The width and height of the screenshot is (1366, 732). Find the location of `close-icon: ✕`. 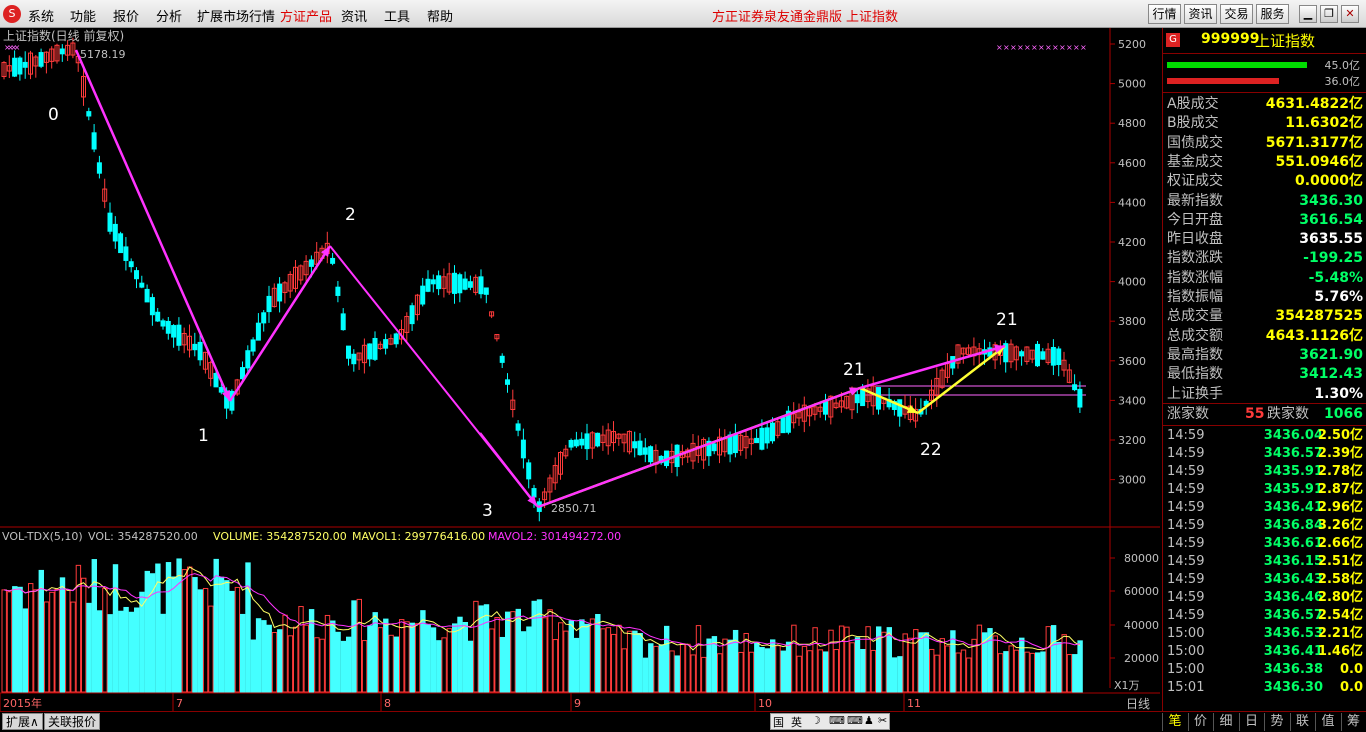

close-icon: ✕ is located at coordinates (1350, 14).